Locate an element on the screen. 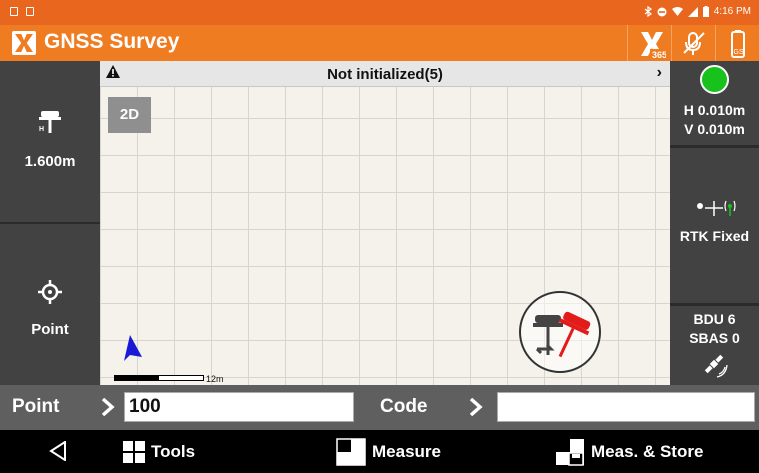 The height and width of the screenshot is (473, 759). tools-button: Tools is located at coordinates (159, 451).